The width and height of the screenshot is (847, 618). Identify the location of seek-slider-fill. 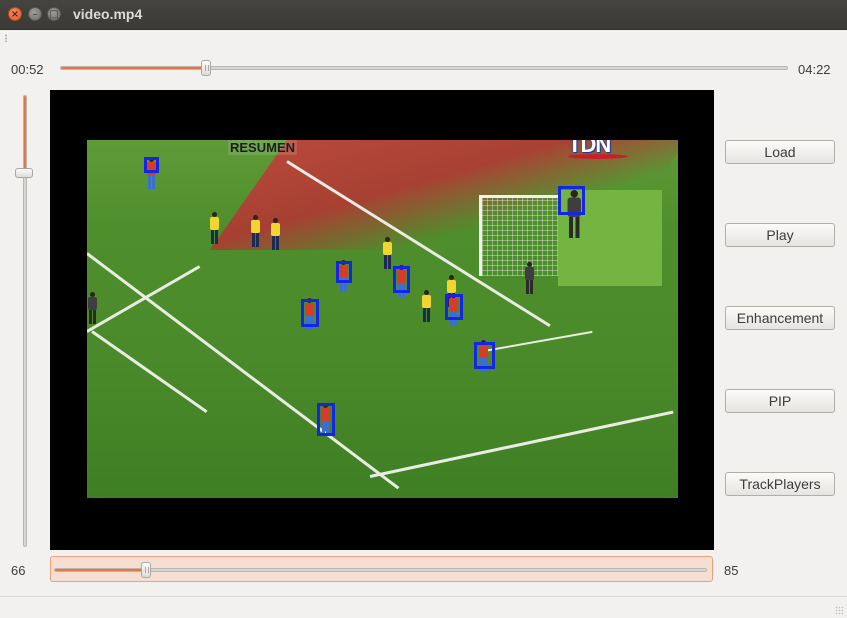
(134, 68).